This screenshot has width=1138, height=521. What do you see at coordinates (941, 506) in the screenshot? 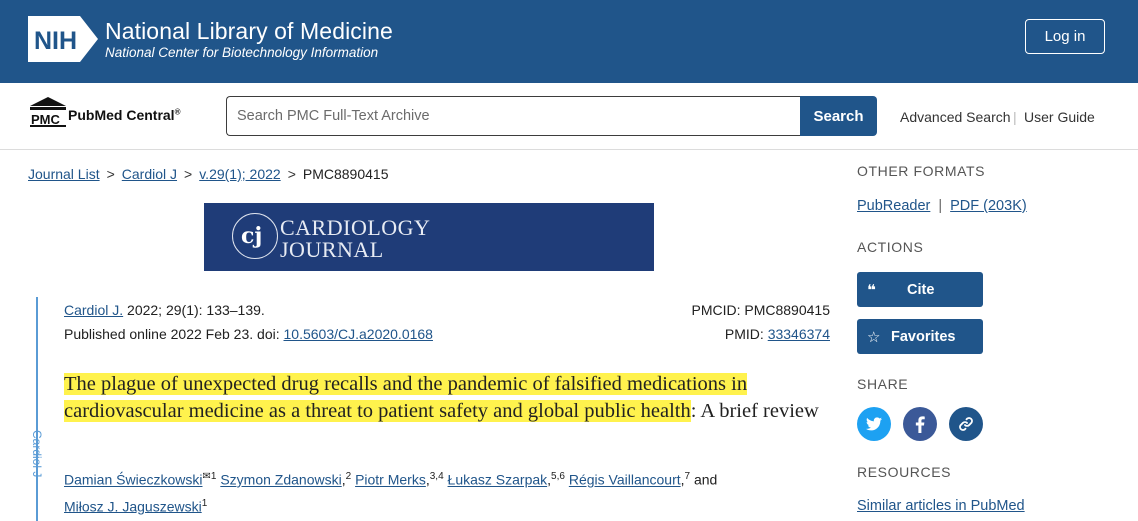
I see `similar-articles-link: Similar articles in PubMed` at bounding box center [941, 506].